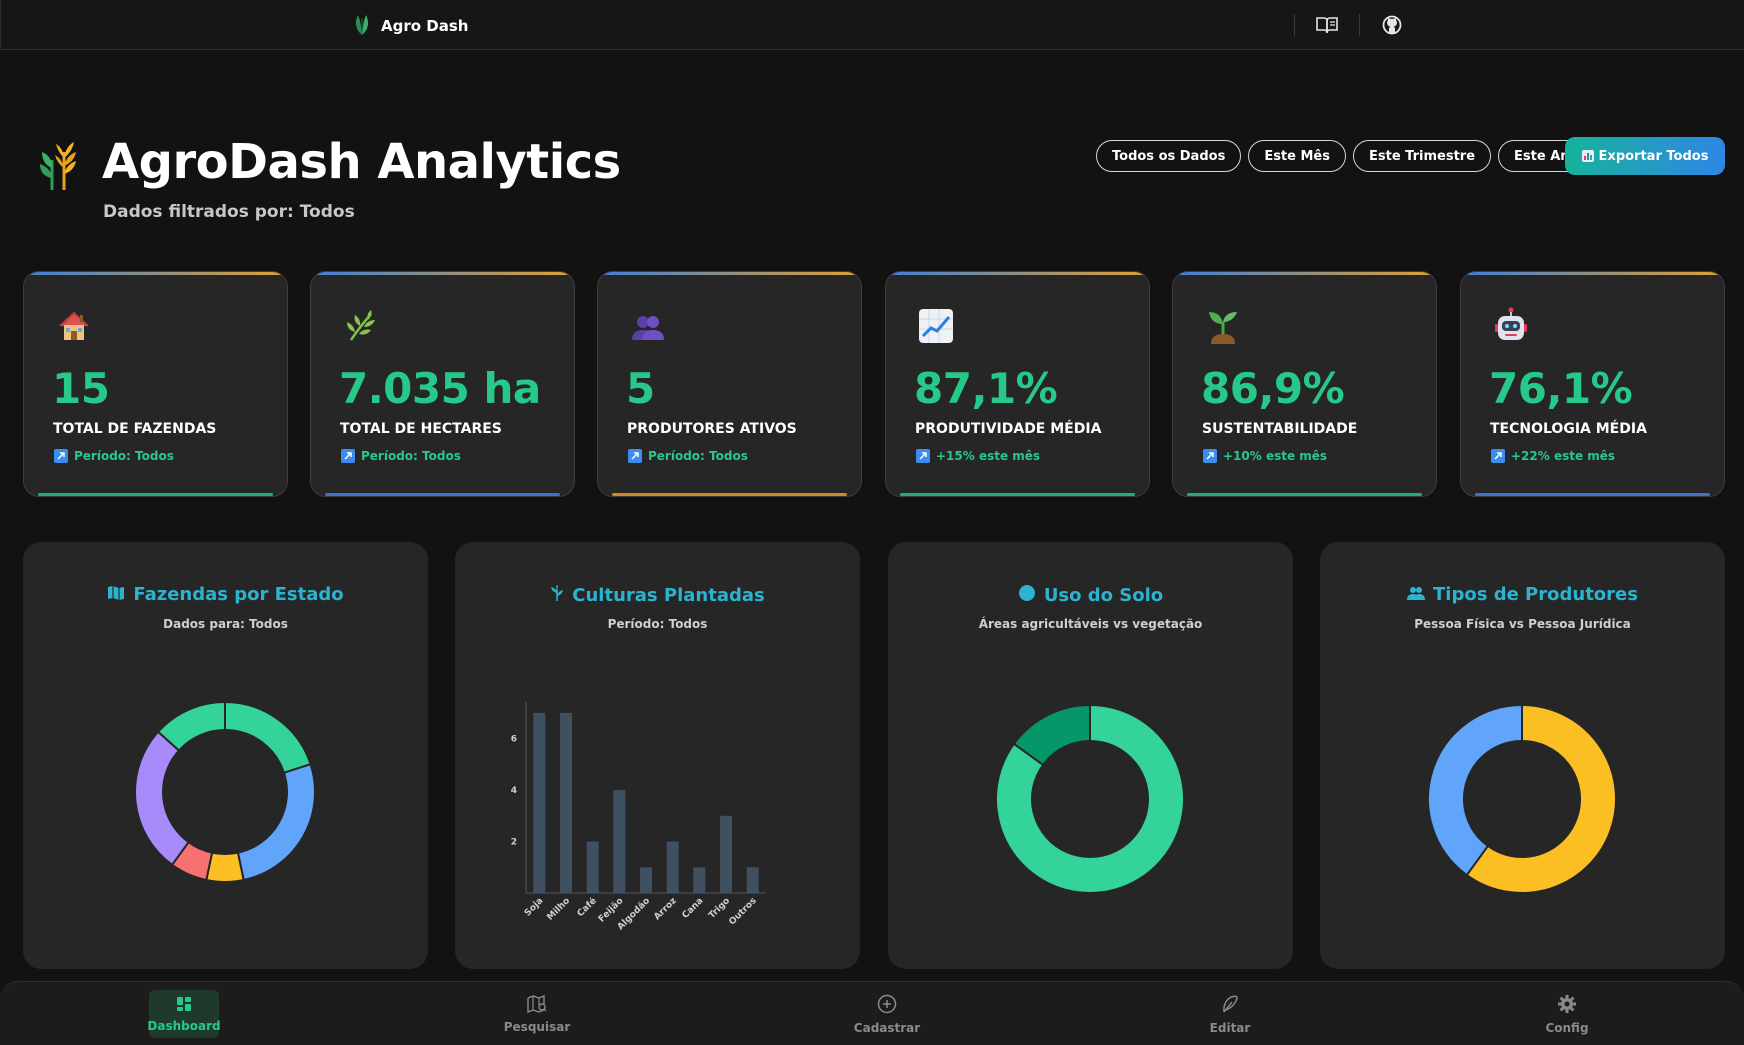  Describe the element at coordinates (742, 911) in the screenshot. I see `x-tick-label: Outros` at that location.